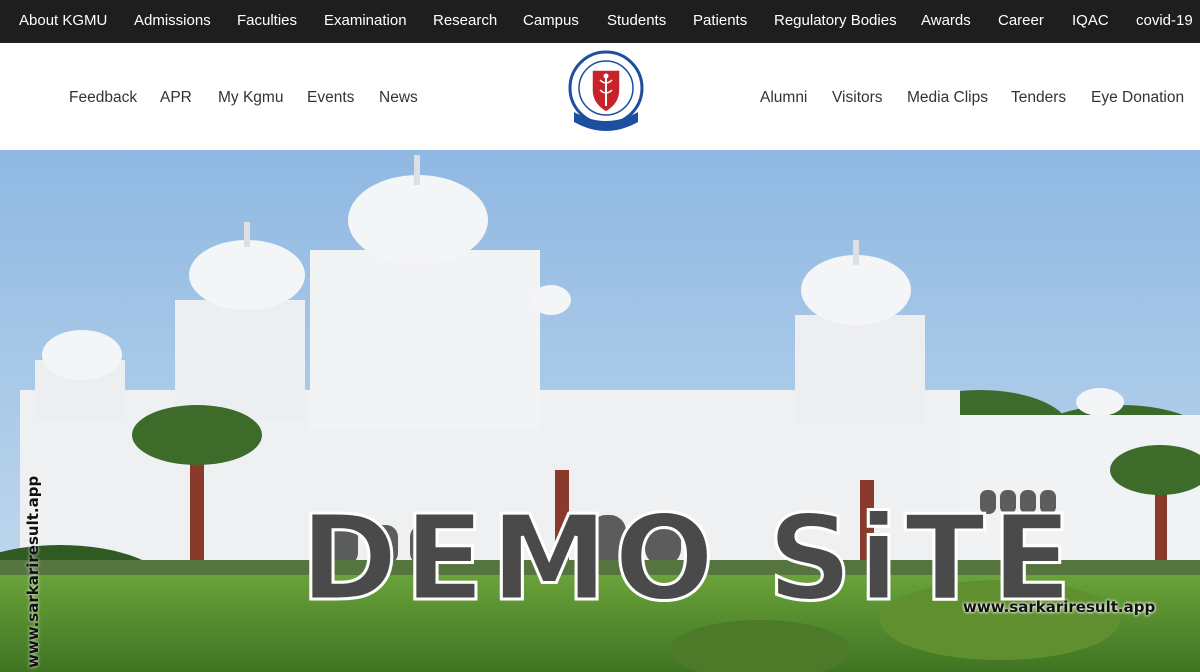 This screenshot has width=1200, height=672. Describe the element at coordinates (330, 98) in the screenshot. I see `header-link-events: Events` at that location.